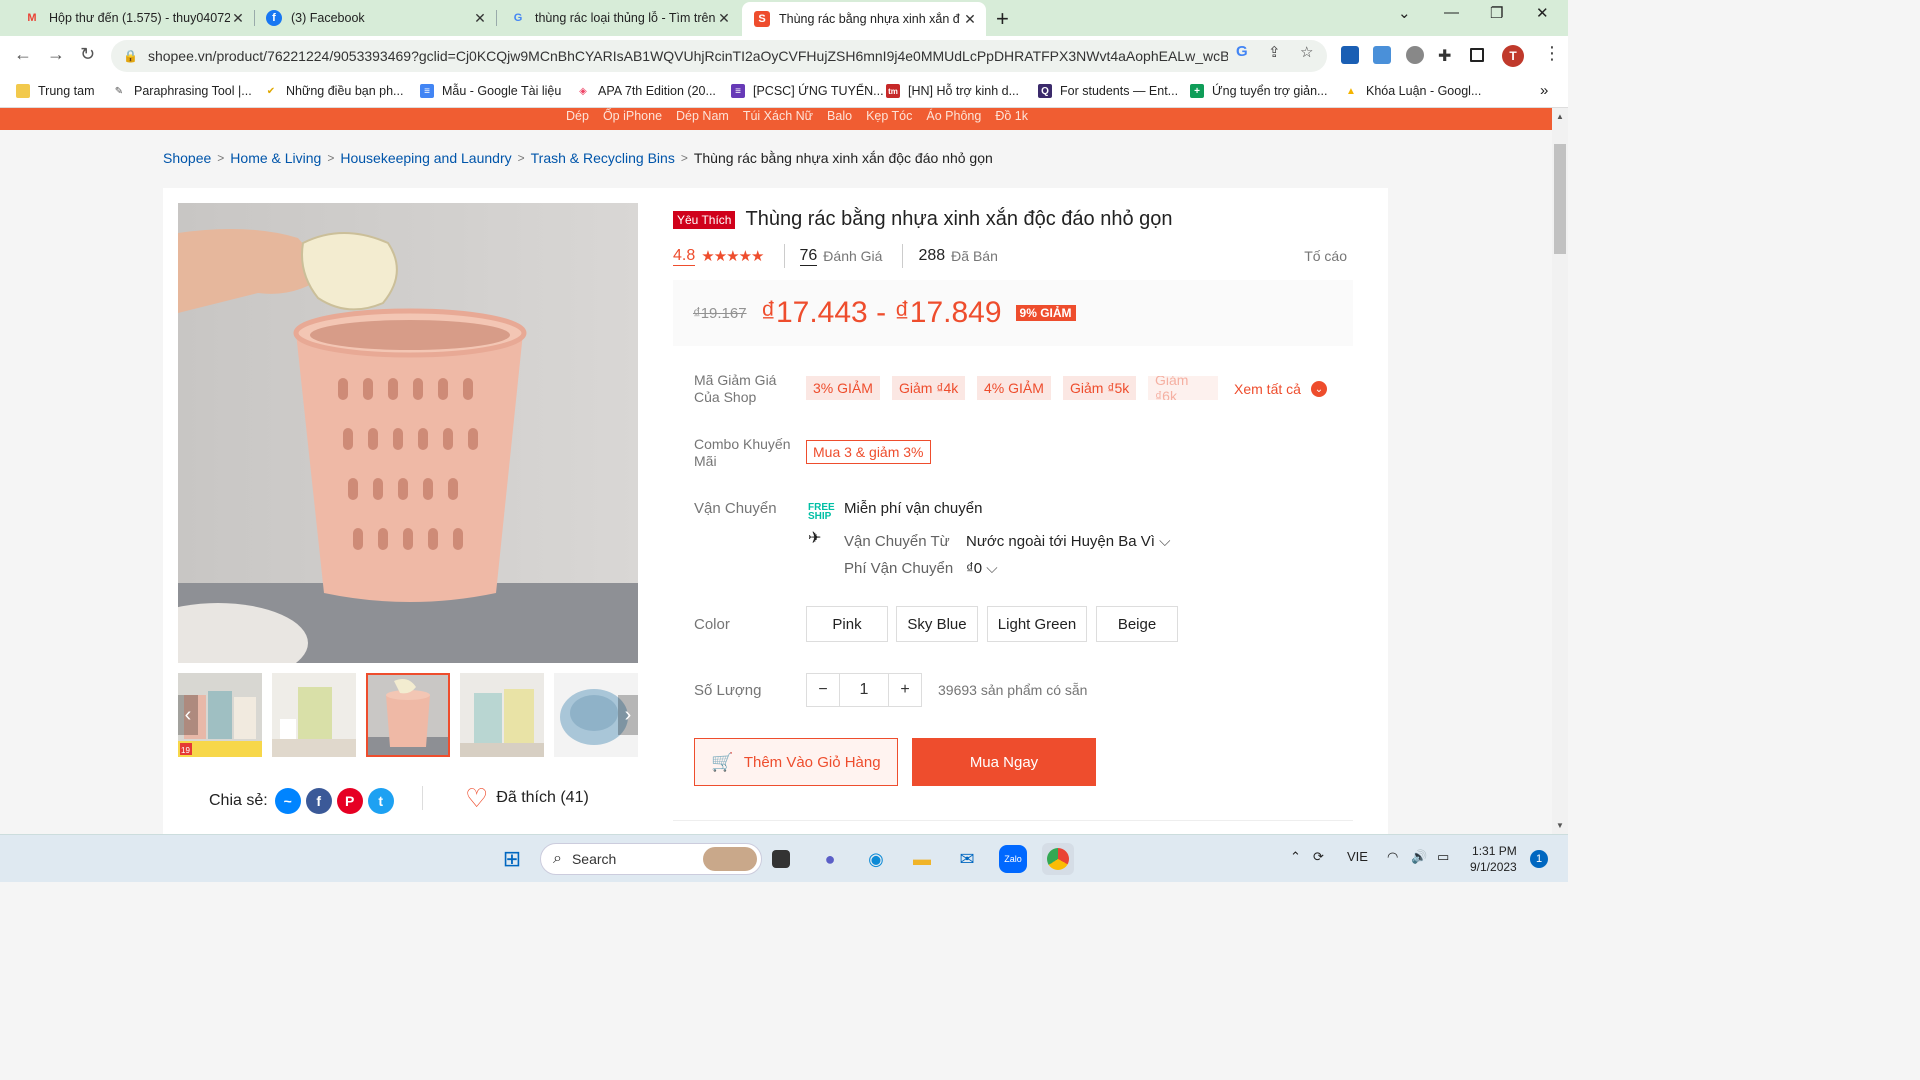 The height and width of the screenshot is (1080, 1920). What do you see at coordinates (318, 801) in the screenshot?
I see `facebook-share-icon: f` at bounding box center [318, 801].